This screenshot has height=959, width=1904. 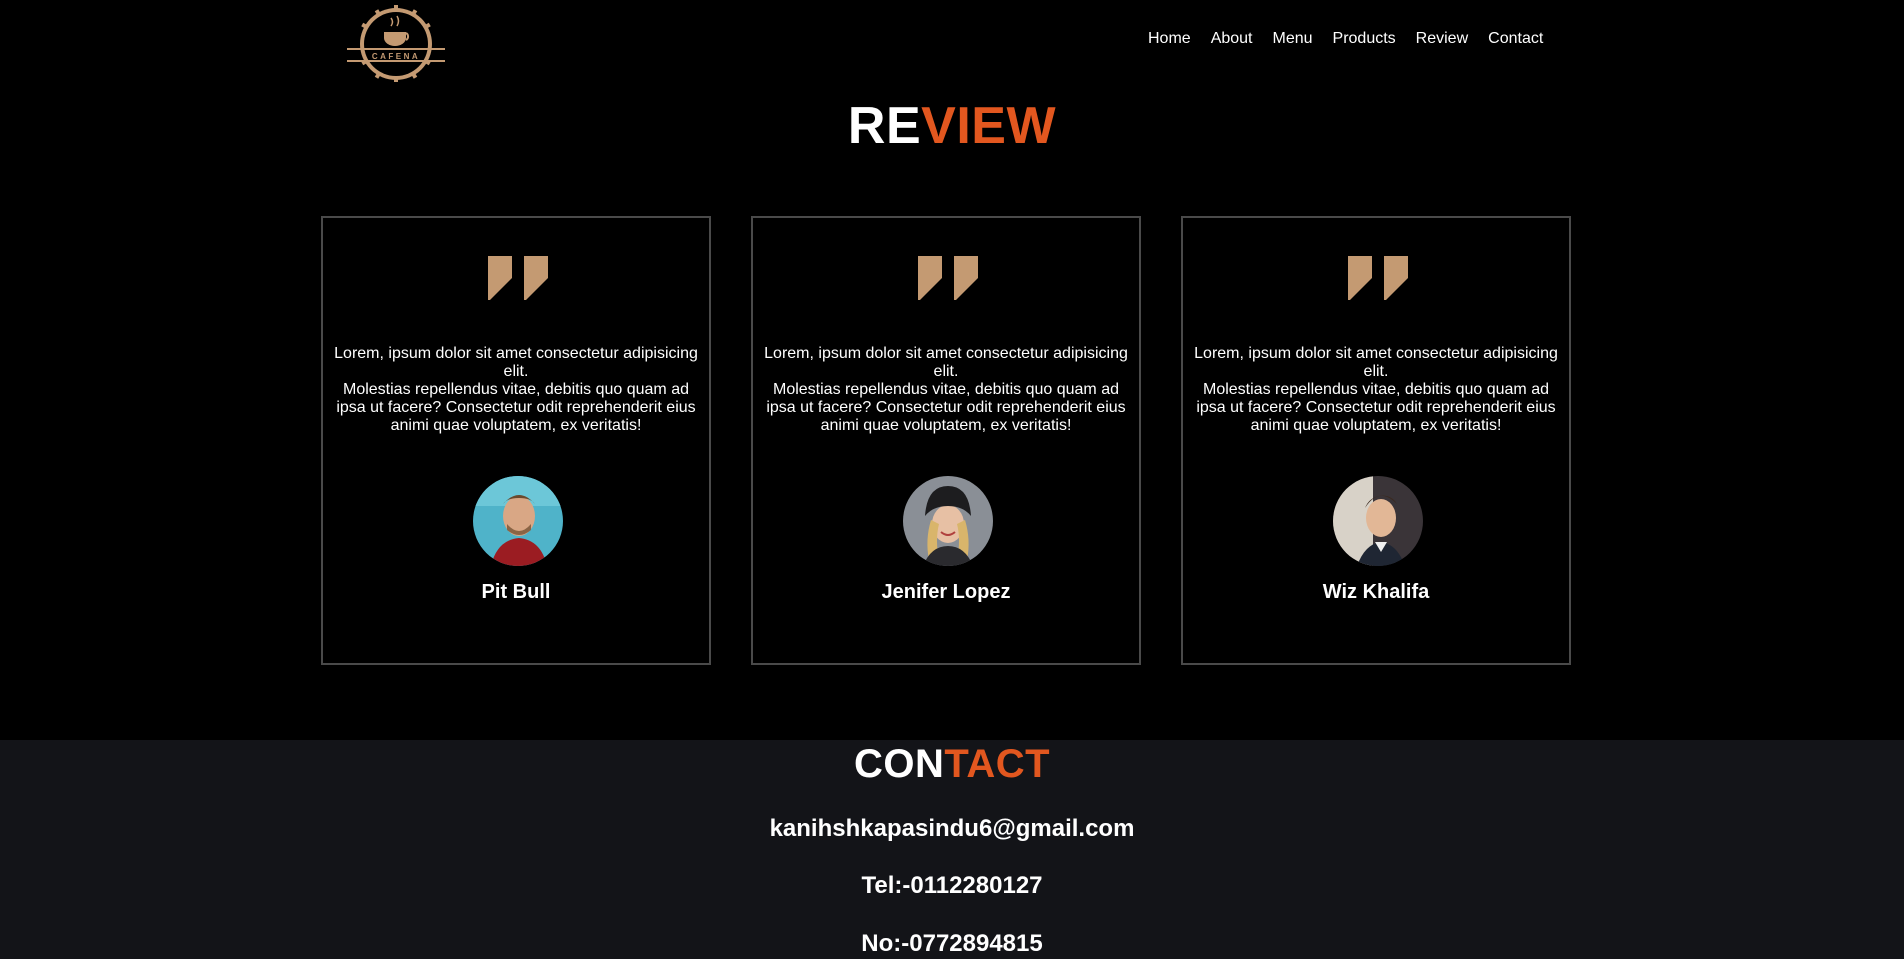 I want to click on nav-review: Review, so click(x=1442, y=39).